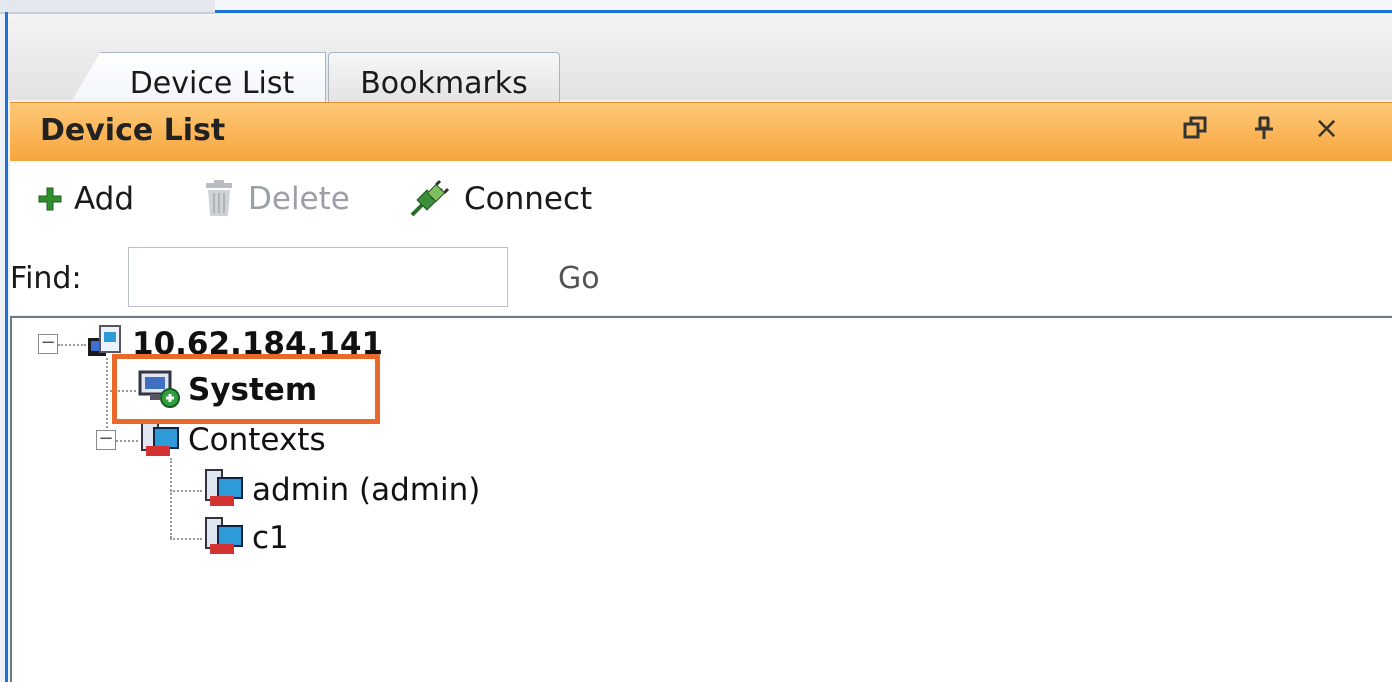  I want to click on tree-node-contexts-label: Contexts, so click(257, 440).